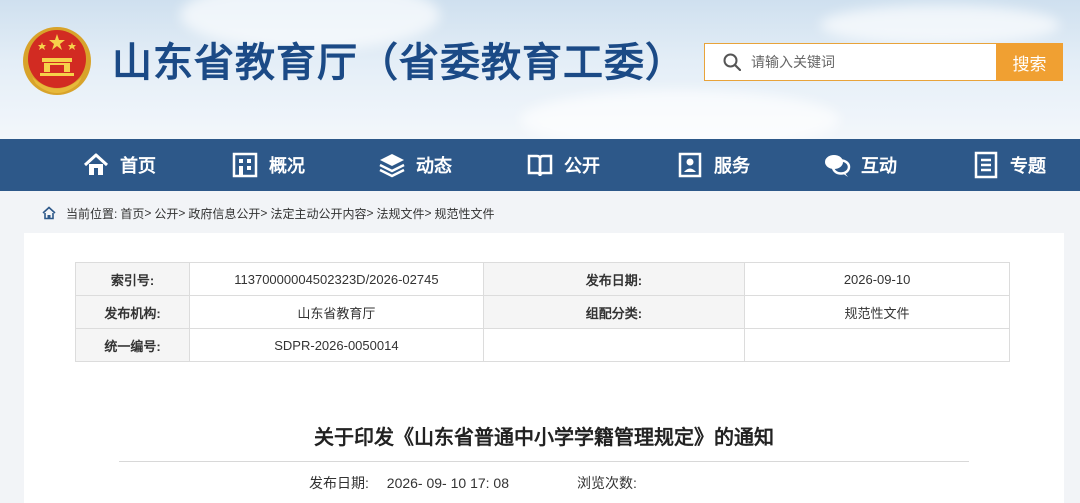 The width and height of the screenshot is (1080, 503). What do you see at coordinates (132, 213) in the screenshot?
I see `breadcrumb-link: 首页` at bounding box center [132, 213].